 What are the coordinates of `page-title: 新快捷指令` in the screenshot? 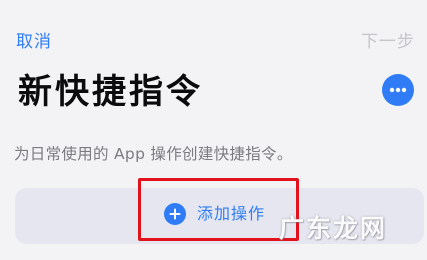 It's located at (110, 92).